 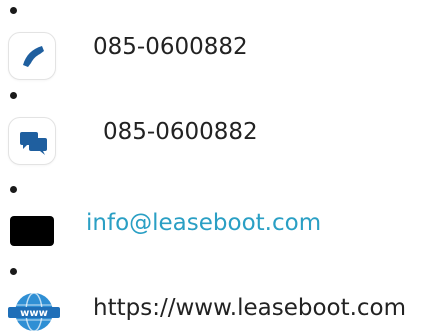 What do you see at coordinates (203, 223) in the screenshot?
I see `email-link: info@leaseboot.com` at bounding box center [203, 223].